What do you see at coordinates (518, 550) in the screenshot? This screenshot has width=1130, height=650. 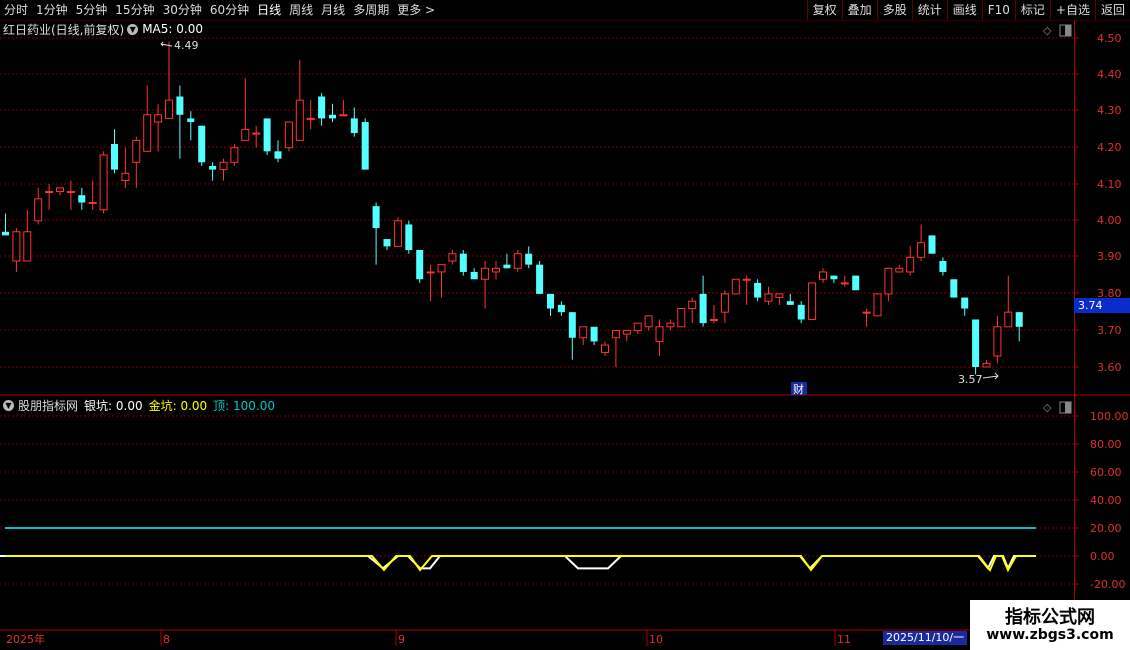 I see `indicator-lines` at bounding box center [518, 550].